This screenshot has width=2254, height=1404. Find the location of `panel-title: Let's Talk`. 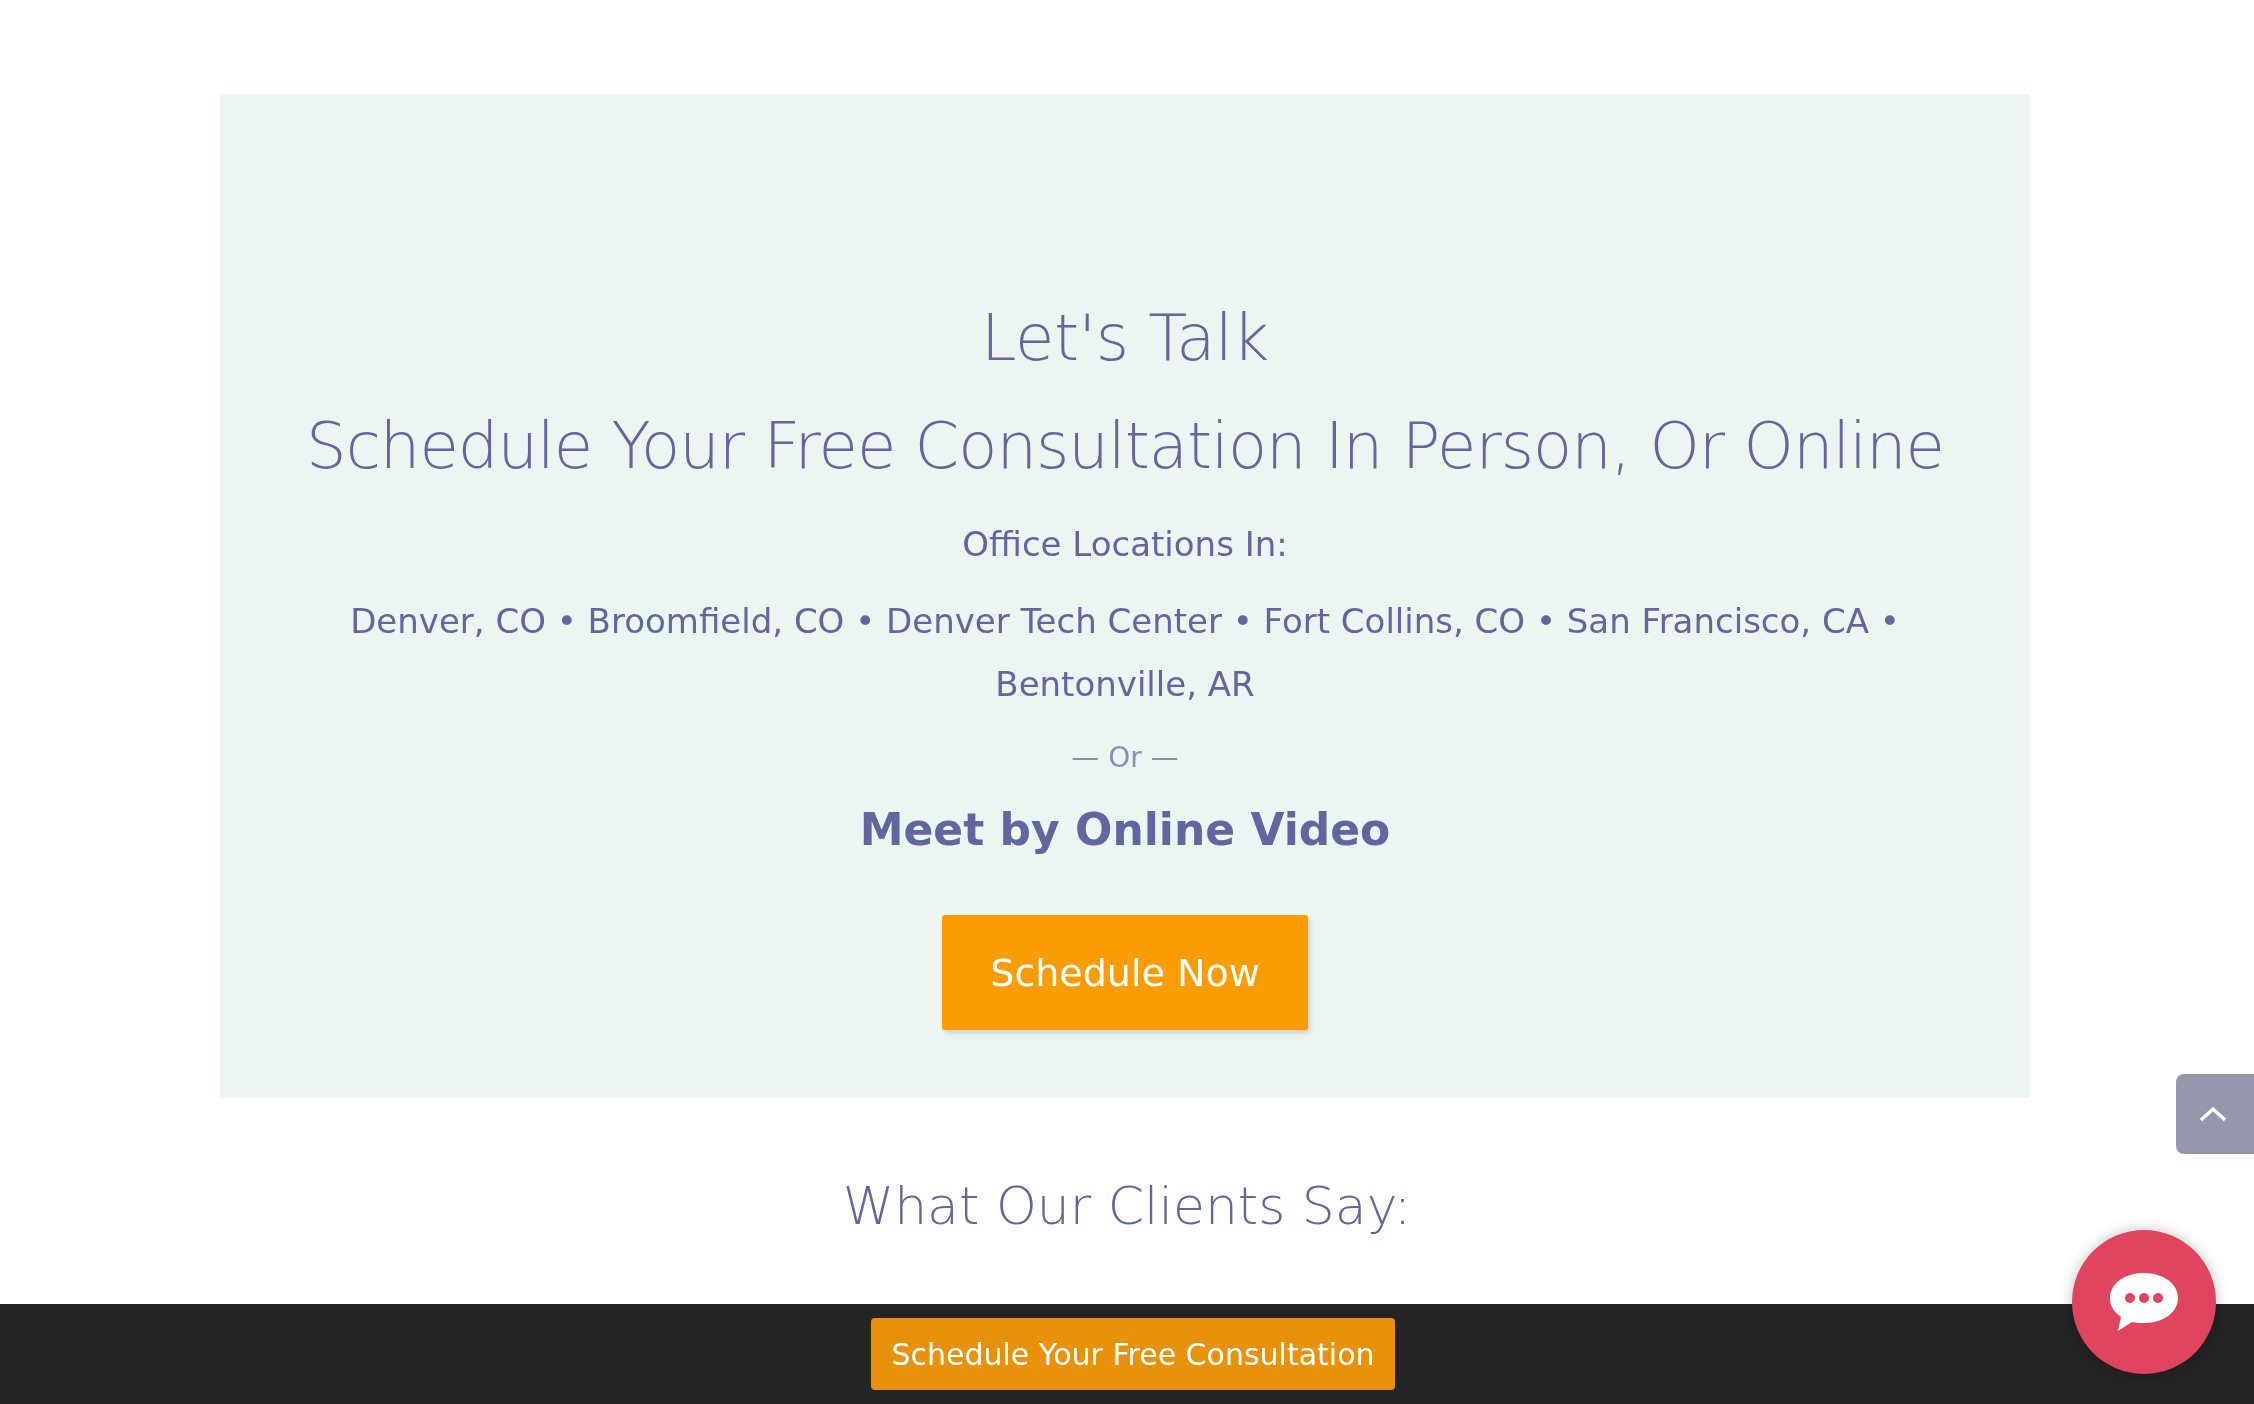

panel-title: Let's Talk is located at coordinates (1125, 338).